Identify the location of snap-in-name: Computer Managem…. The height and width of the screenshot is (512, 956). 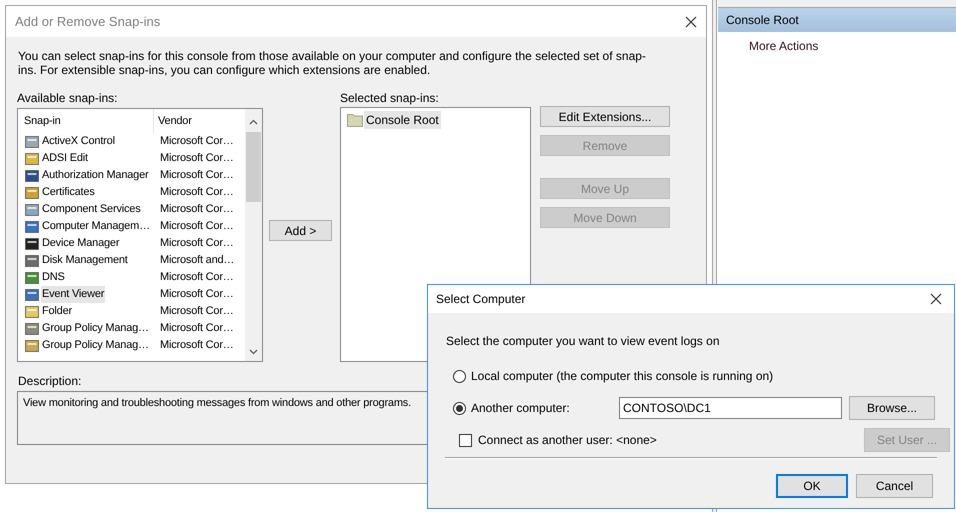
(96, 226).